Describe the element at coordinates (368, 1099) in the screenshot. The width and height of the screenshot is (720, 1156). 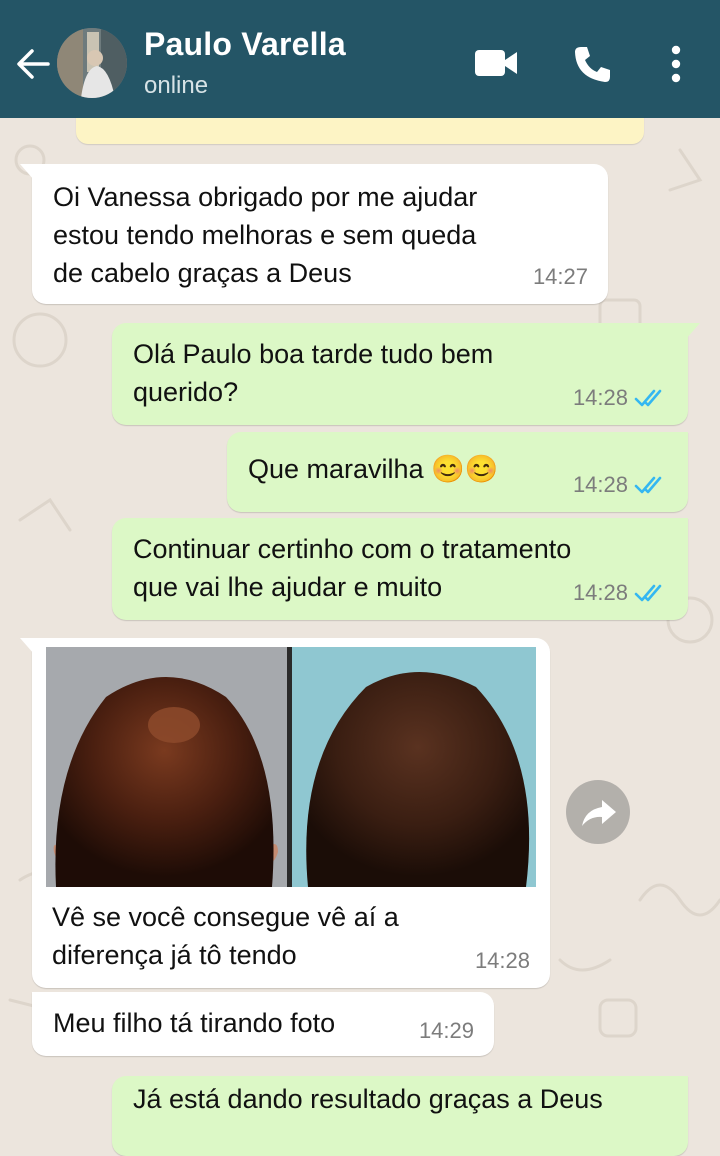
I see `message-text: Já está dando resultado graças a Deus` at that location.